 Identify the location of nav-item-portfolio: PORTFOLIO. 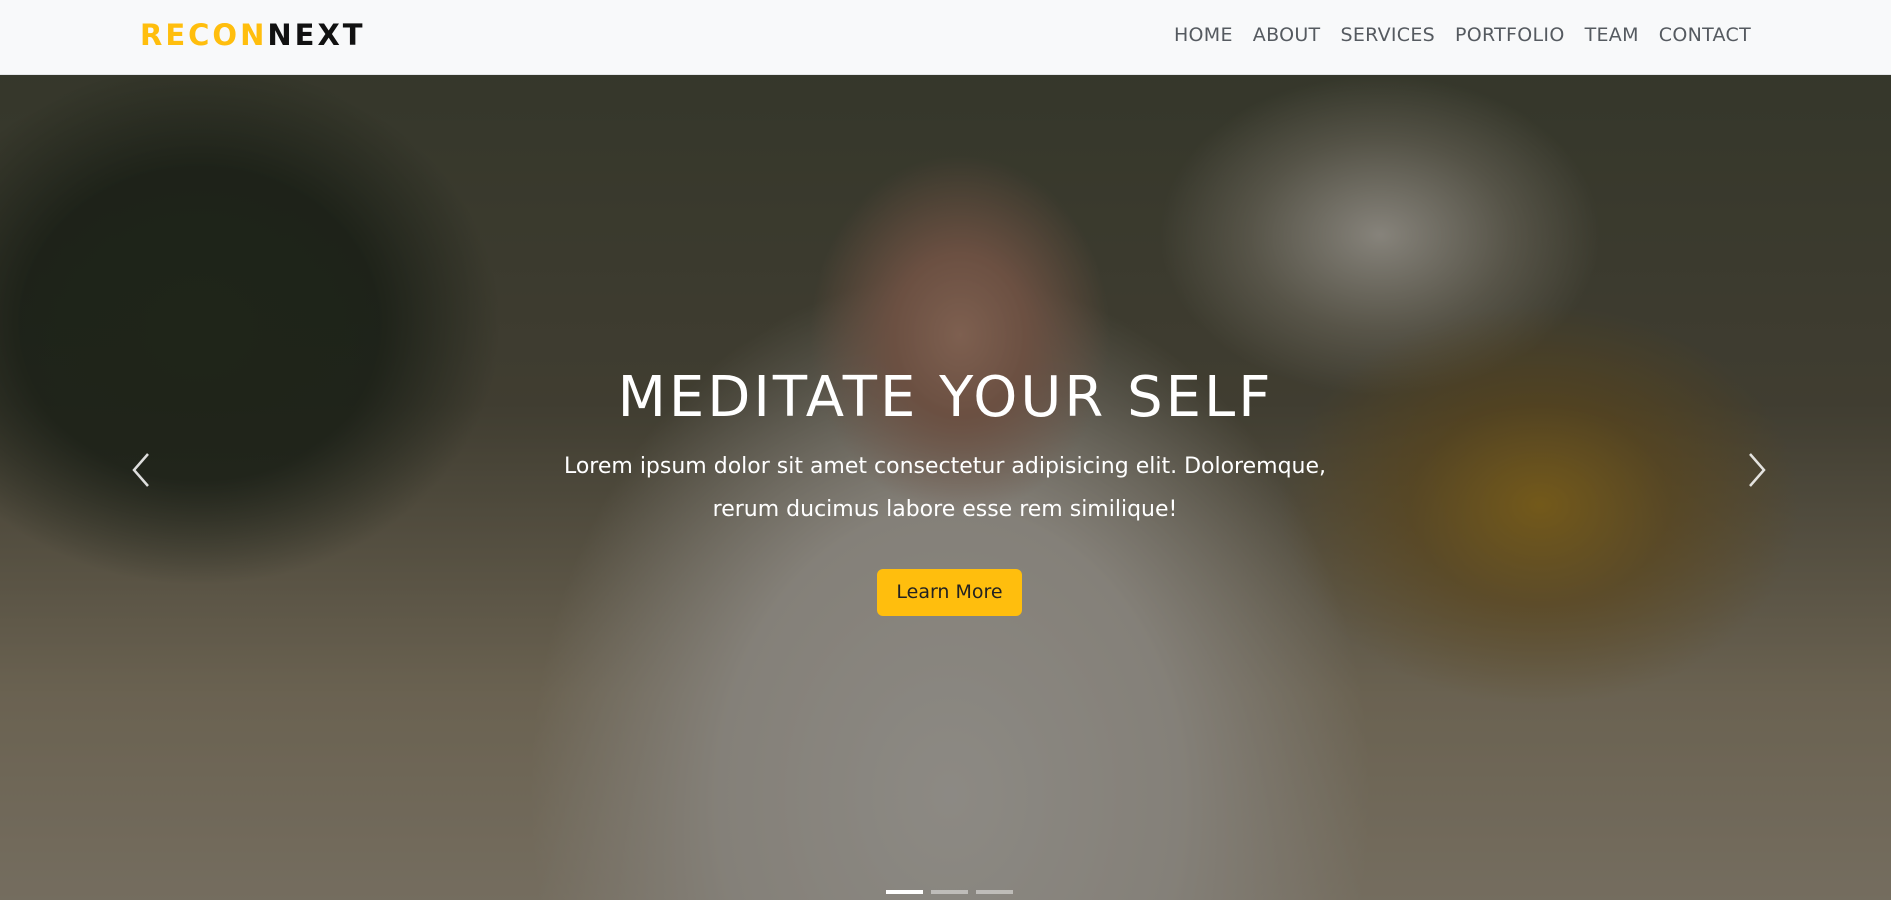
(1510, 35).